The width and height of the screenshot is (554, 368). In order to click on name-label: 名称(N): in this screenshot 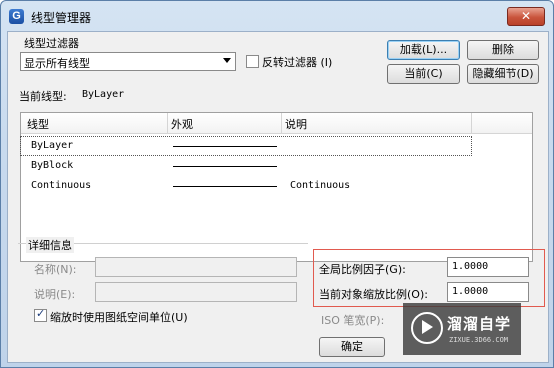, I will do `click(55, 269)`.